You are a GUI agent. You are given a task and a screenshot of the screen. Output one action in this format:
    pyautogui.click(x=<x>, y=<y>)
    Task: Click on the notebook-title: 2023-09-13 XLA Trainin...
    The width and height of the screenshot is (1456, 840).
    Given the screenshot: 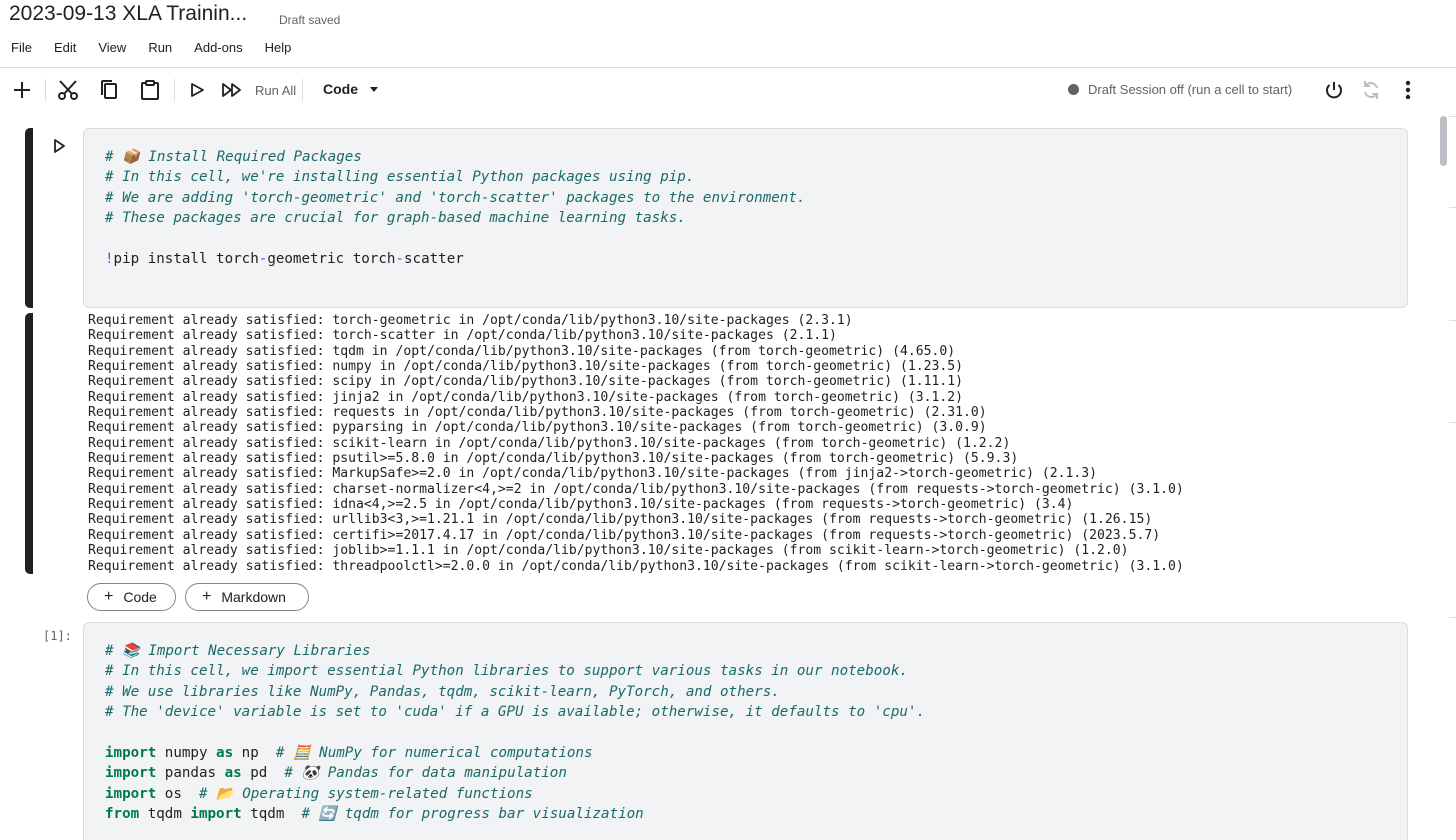 What is the action you would take?
    pyautogui.click(x=128, y=14)
    